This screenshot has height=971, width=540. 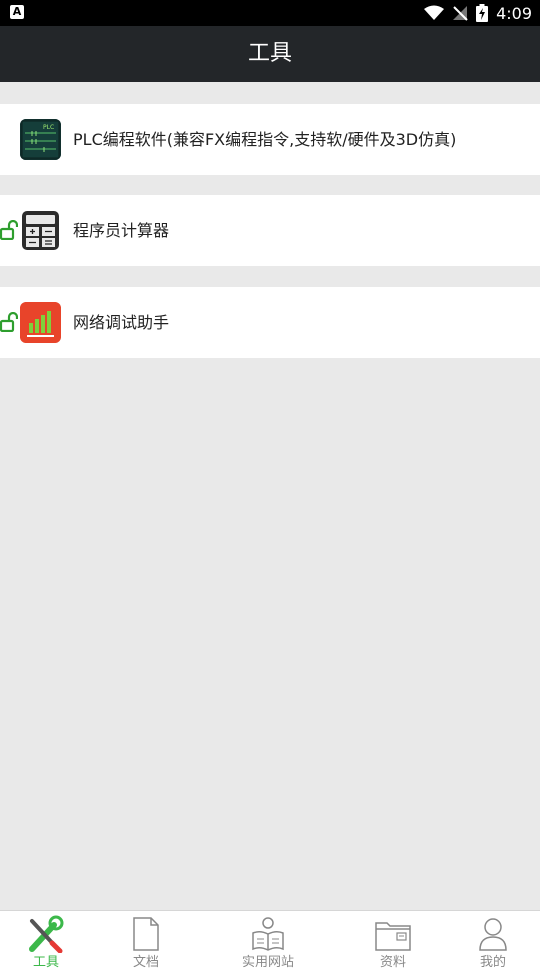 What do you see at coordinates (40, 322) in the screenshot?
I see `network-debug-app-icon` at bounding box center [40, 322].